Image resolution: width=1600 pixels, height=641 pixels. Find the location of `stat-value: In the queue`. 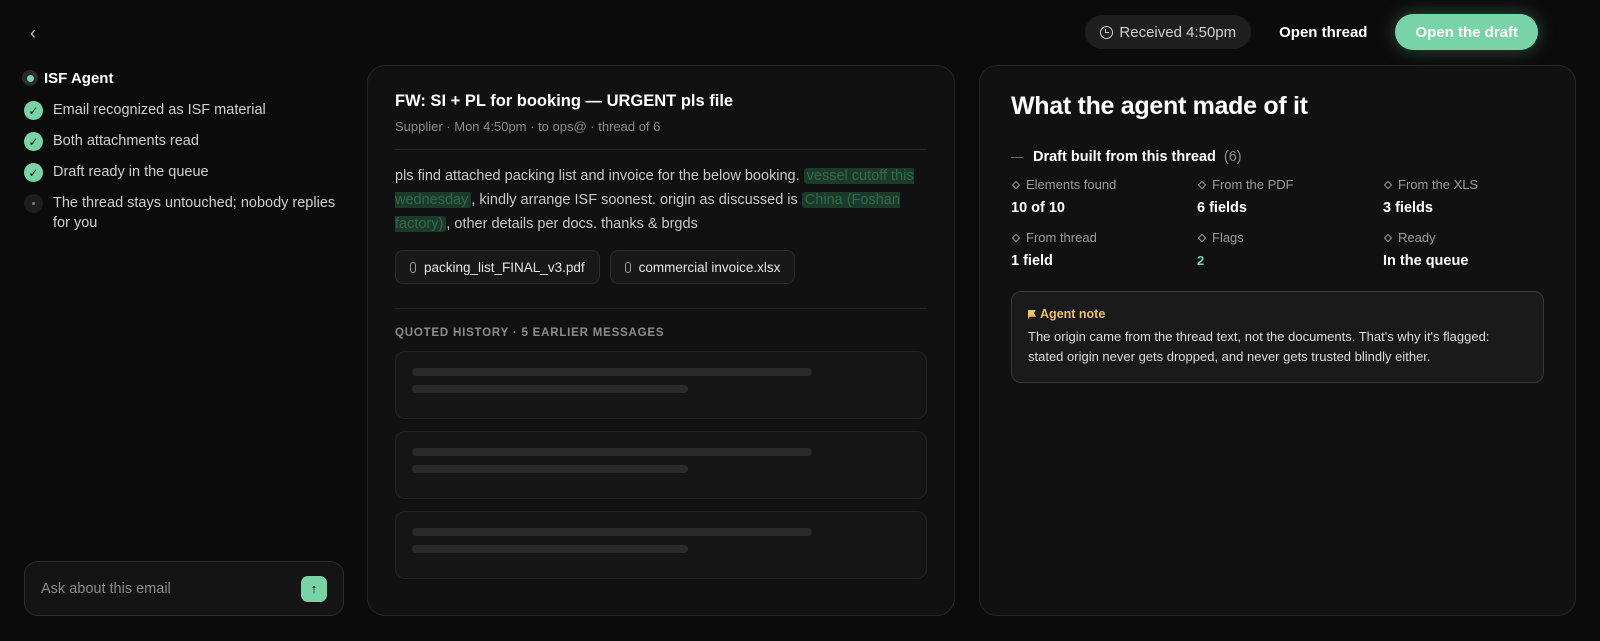

stat-value: In the queue is located at coordinates (1426, 261).